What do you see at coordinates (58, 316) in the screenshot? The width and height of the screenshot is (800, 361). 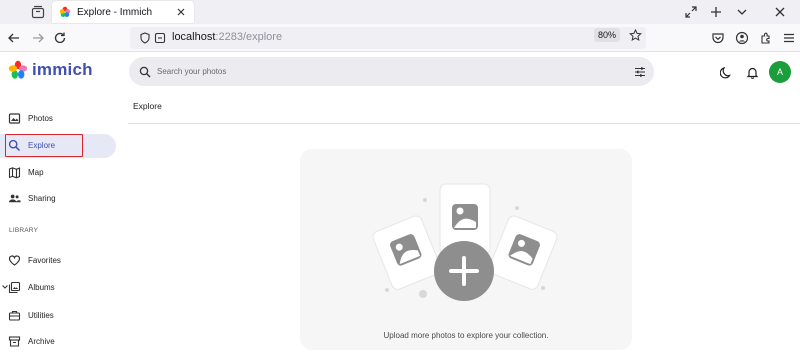 I see `sidebar-item-utilities: Utilities` at bounding box center [58, 316].